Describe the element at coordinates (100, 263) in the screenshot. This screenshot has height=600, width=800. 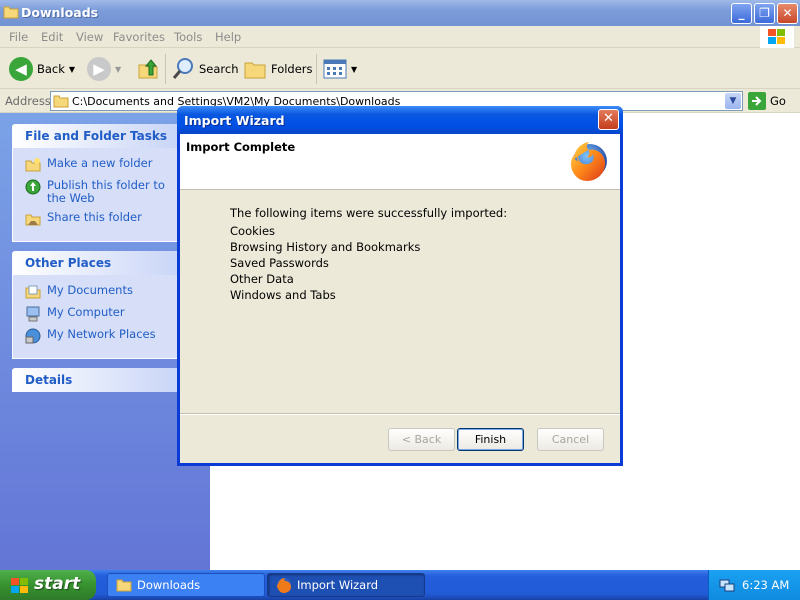
I see `other-places-title: Other Places` at that location.